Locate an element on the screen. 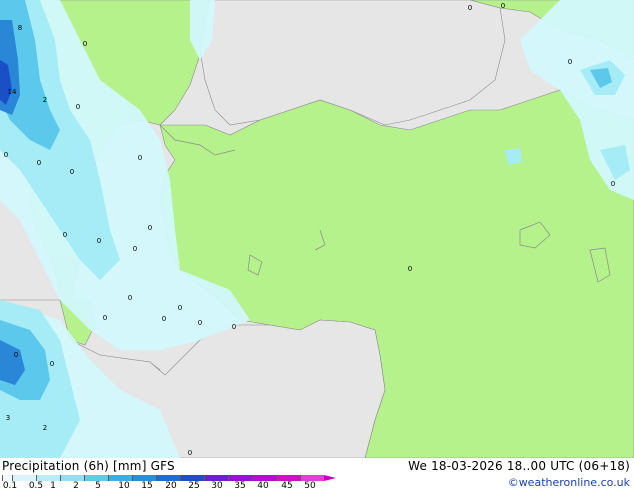 The width and height of the screenshot is (634, 492). map-title: Precipitation (6h) [mm] GFS is located at coordinates (88, 466).